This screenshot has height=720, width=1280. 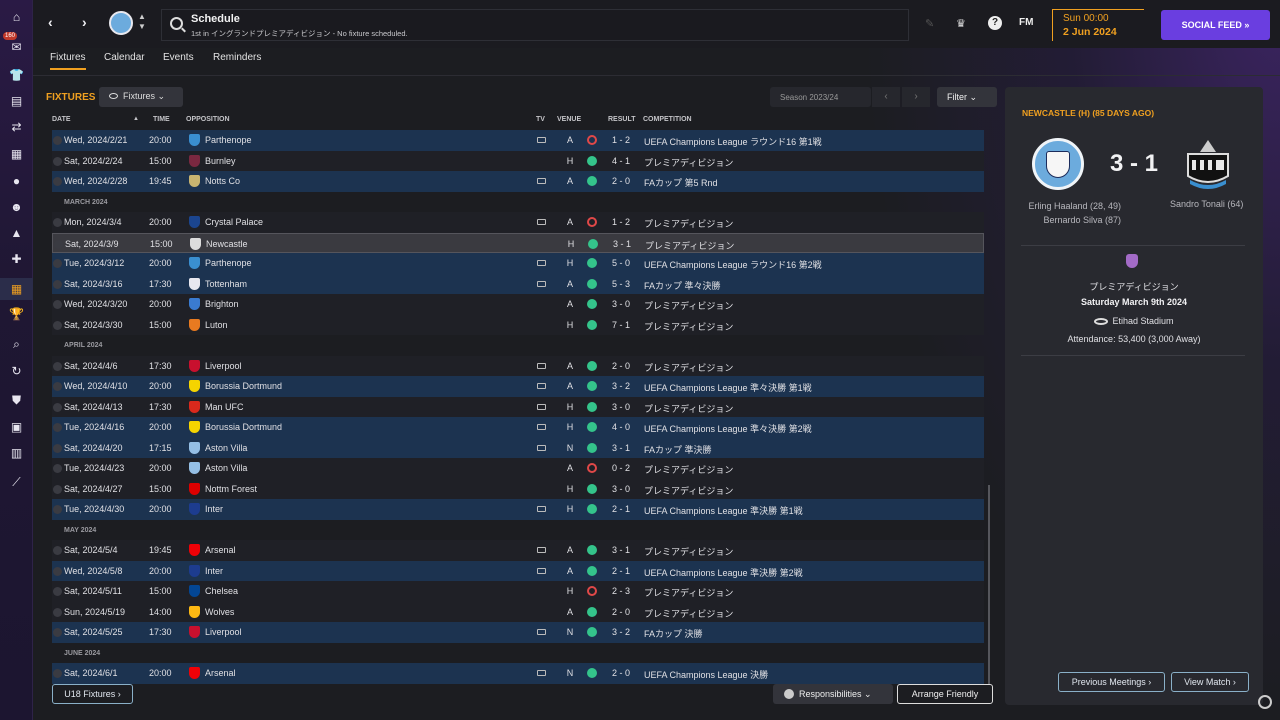 What do you see at coordinates (945, 694) in the screenshot?
I see `arrange-friendly-button: Arrange Friendly` at bounding box center [945, 694].